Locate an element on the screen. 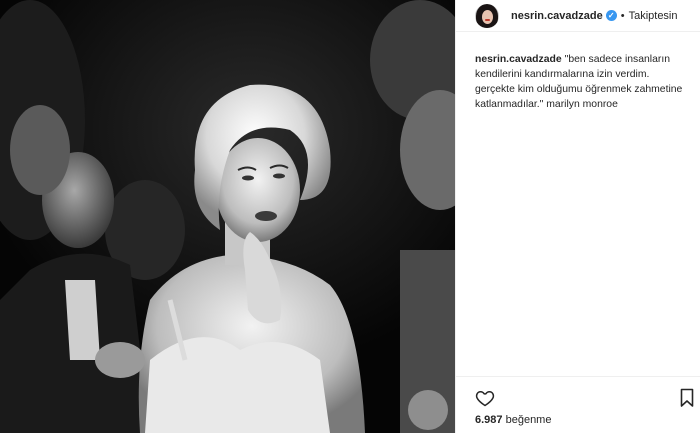 The width and height of the screenshot is (700, 433). like-button is located at coordinates (485, 398).